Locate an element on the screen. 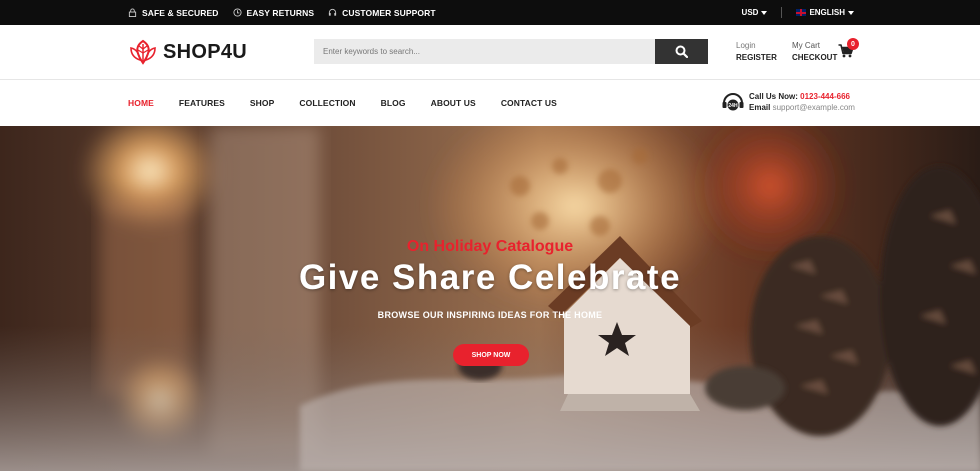  badge-24h-text: 24H is located at coordinates (733, 106).